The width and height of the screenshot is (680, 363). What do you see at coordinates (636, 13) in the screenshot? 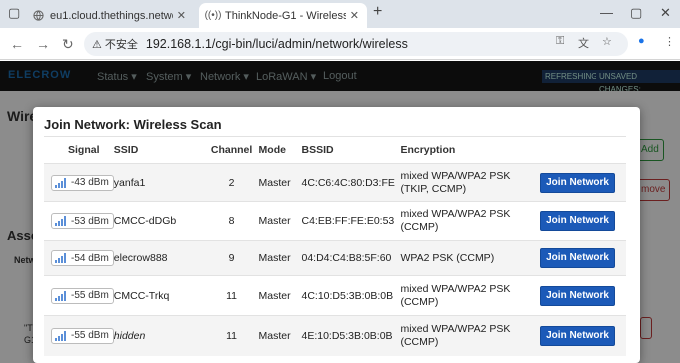
I see `maximize-window-icon: ▢` at bounding box center [636, 13].